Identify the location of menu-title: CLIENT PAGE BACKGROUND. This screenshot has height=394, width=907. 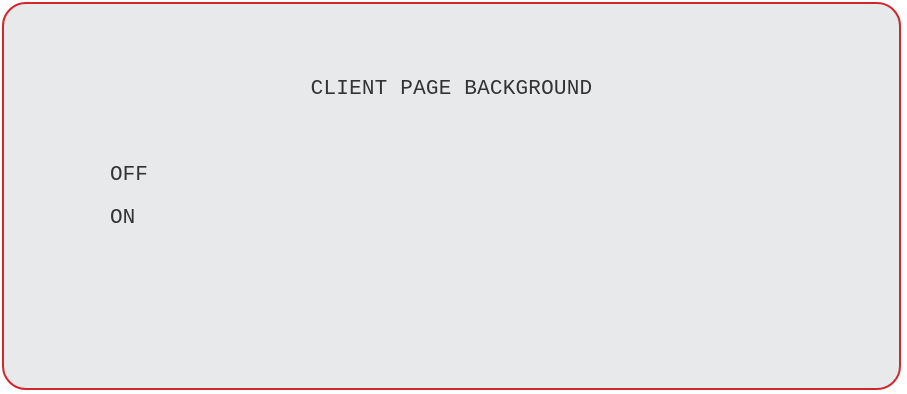
(451, 89).